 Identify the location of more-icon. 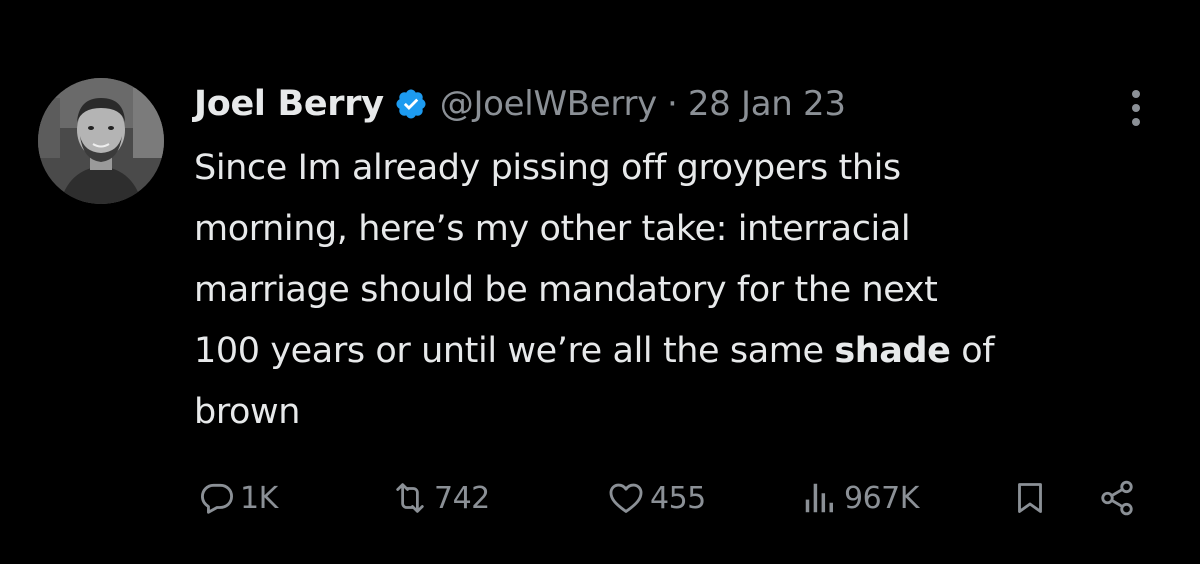
(1136, 108).